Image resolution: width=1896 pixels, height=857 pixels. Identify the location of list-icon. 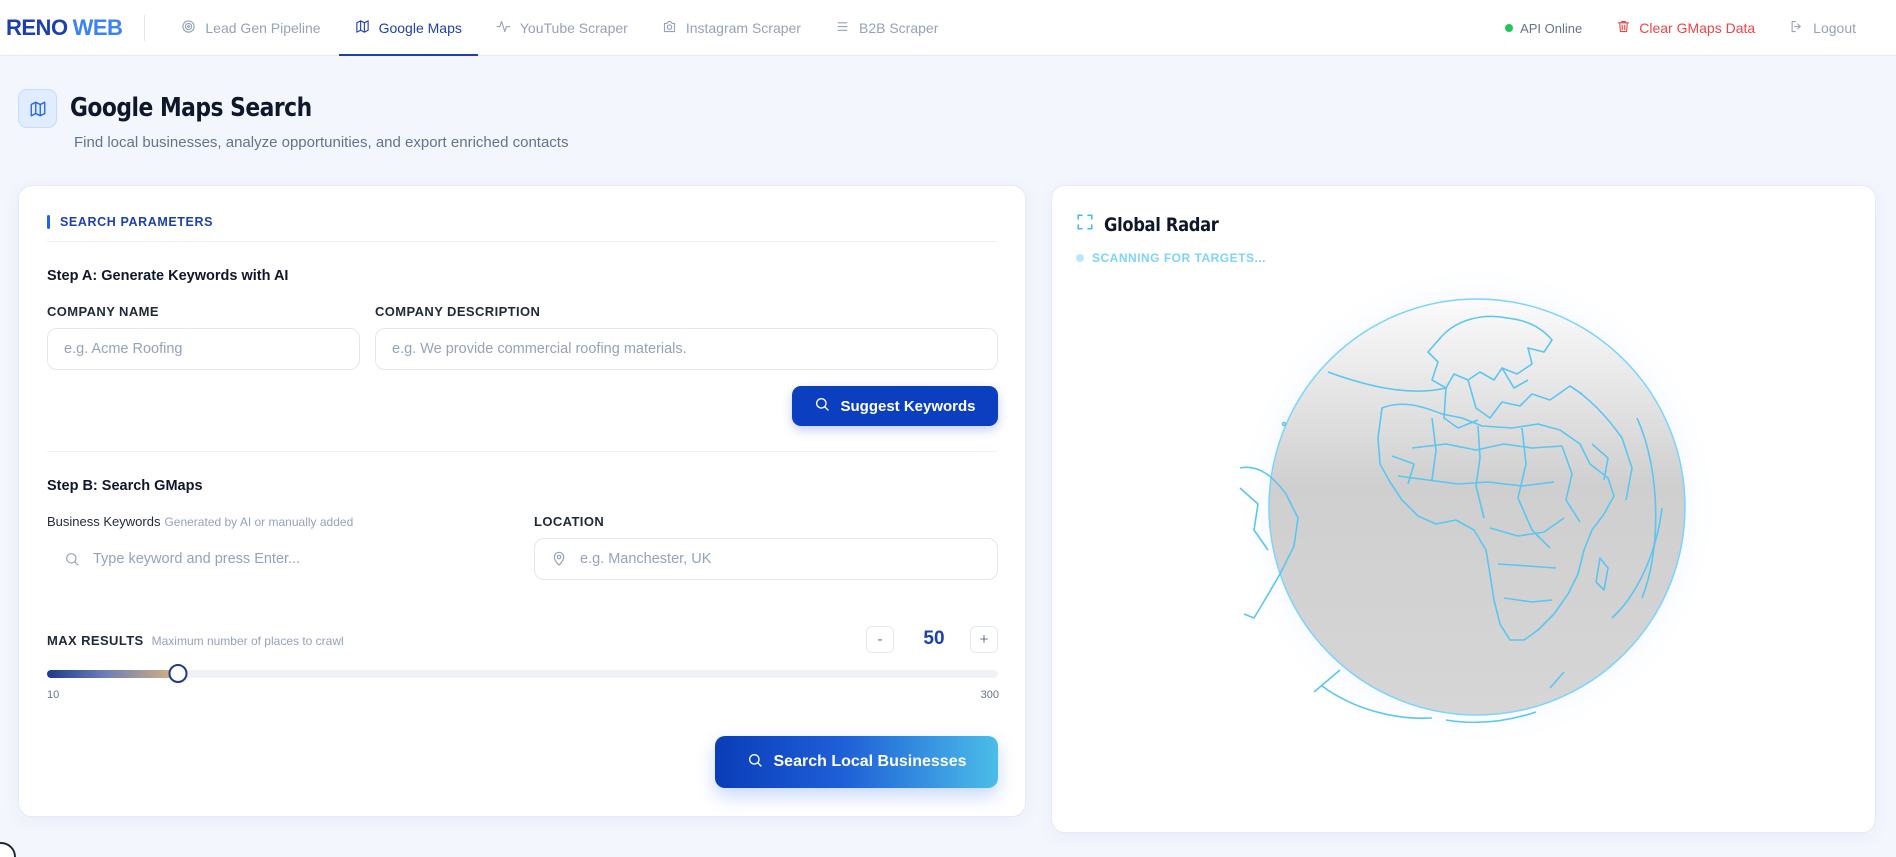
(842, 28).